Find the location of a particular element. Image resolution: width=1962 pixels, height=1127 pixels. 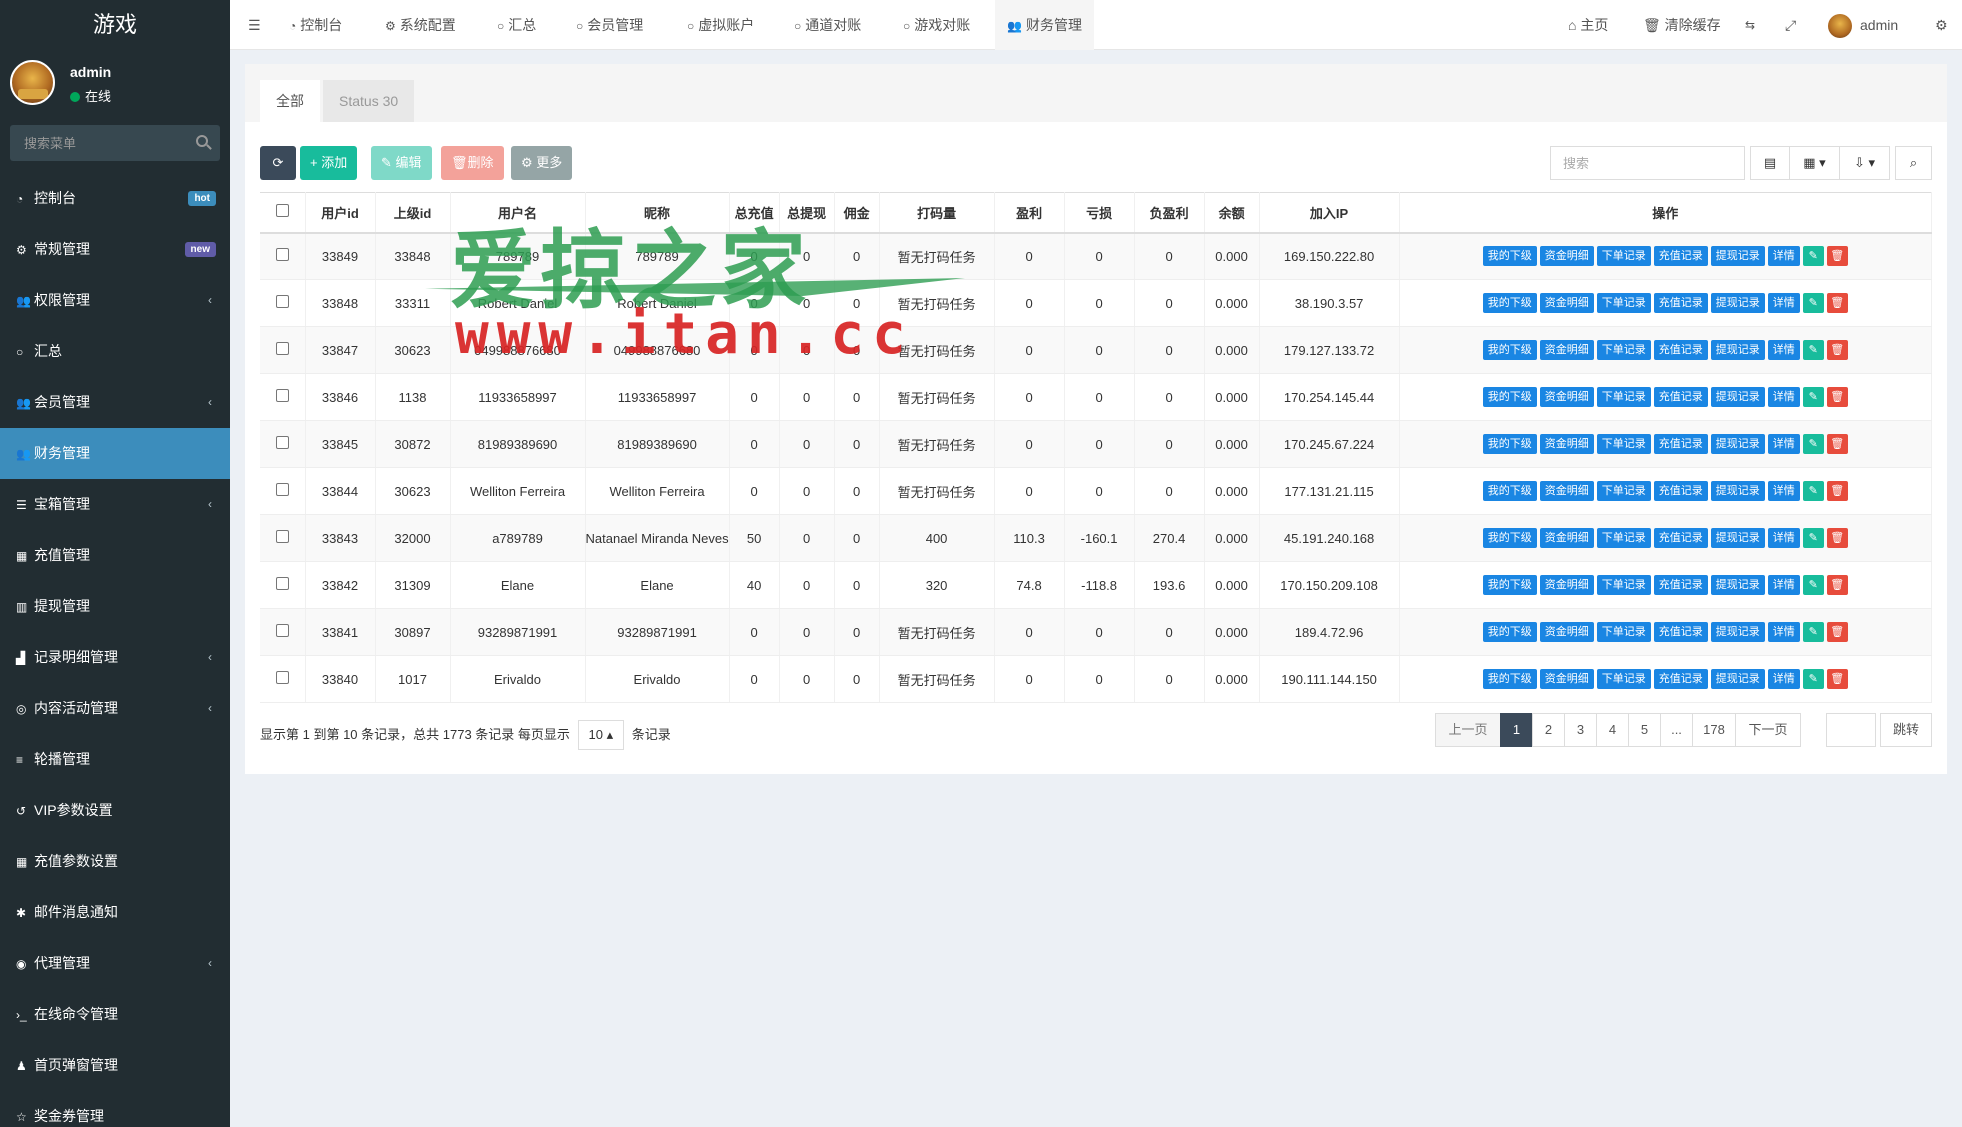

column-header: 总充值 is located at coordinates (754, 213).